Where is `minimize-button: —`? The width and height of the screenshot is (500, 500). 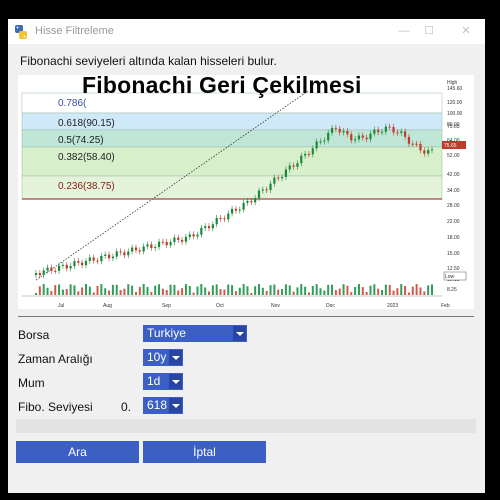
minimize-button: — is located at coordinates (404, 31).